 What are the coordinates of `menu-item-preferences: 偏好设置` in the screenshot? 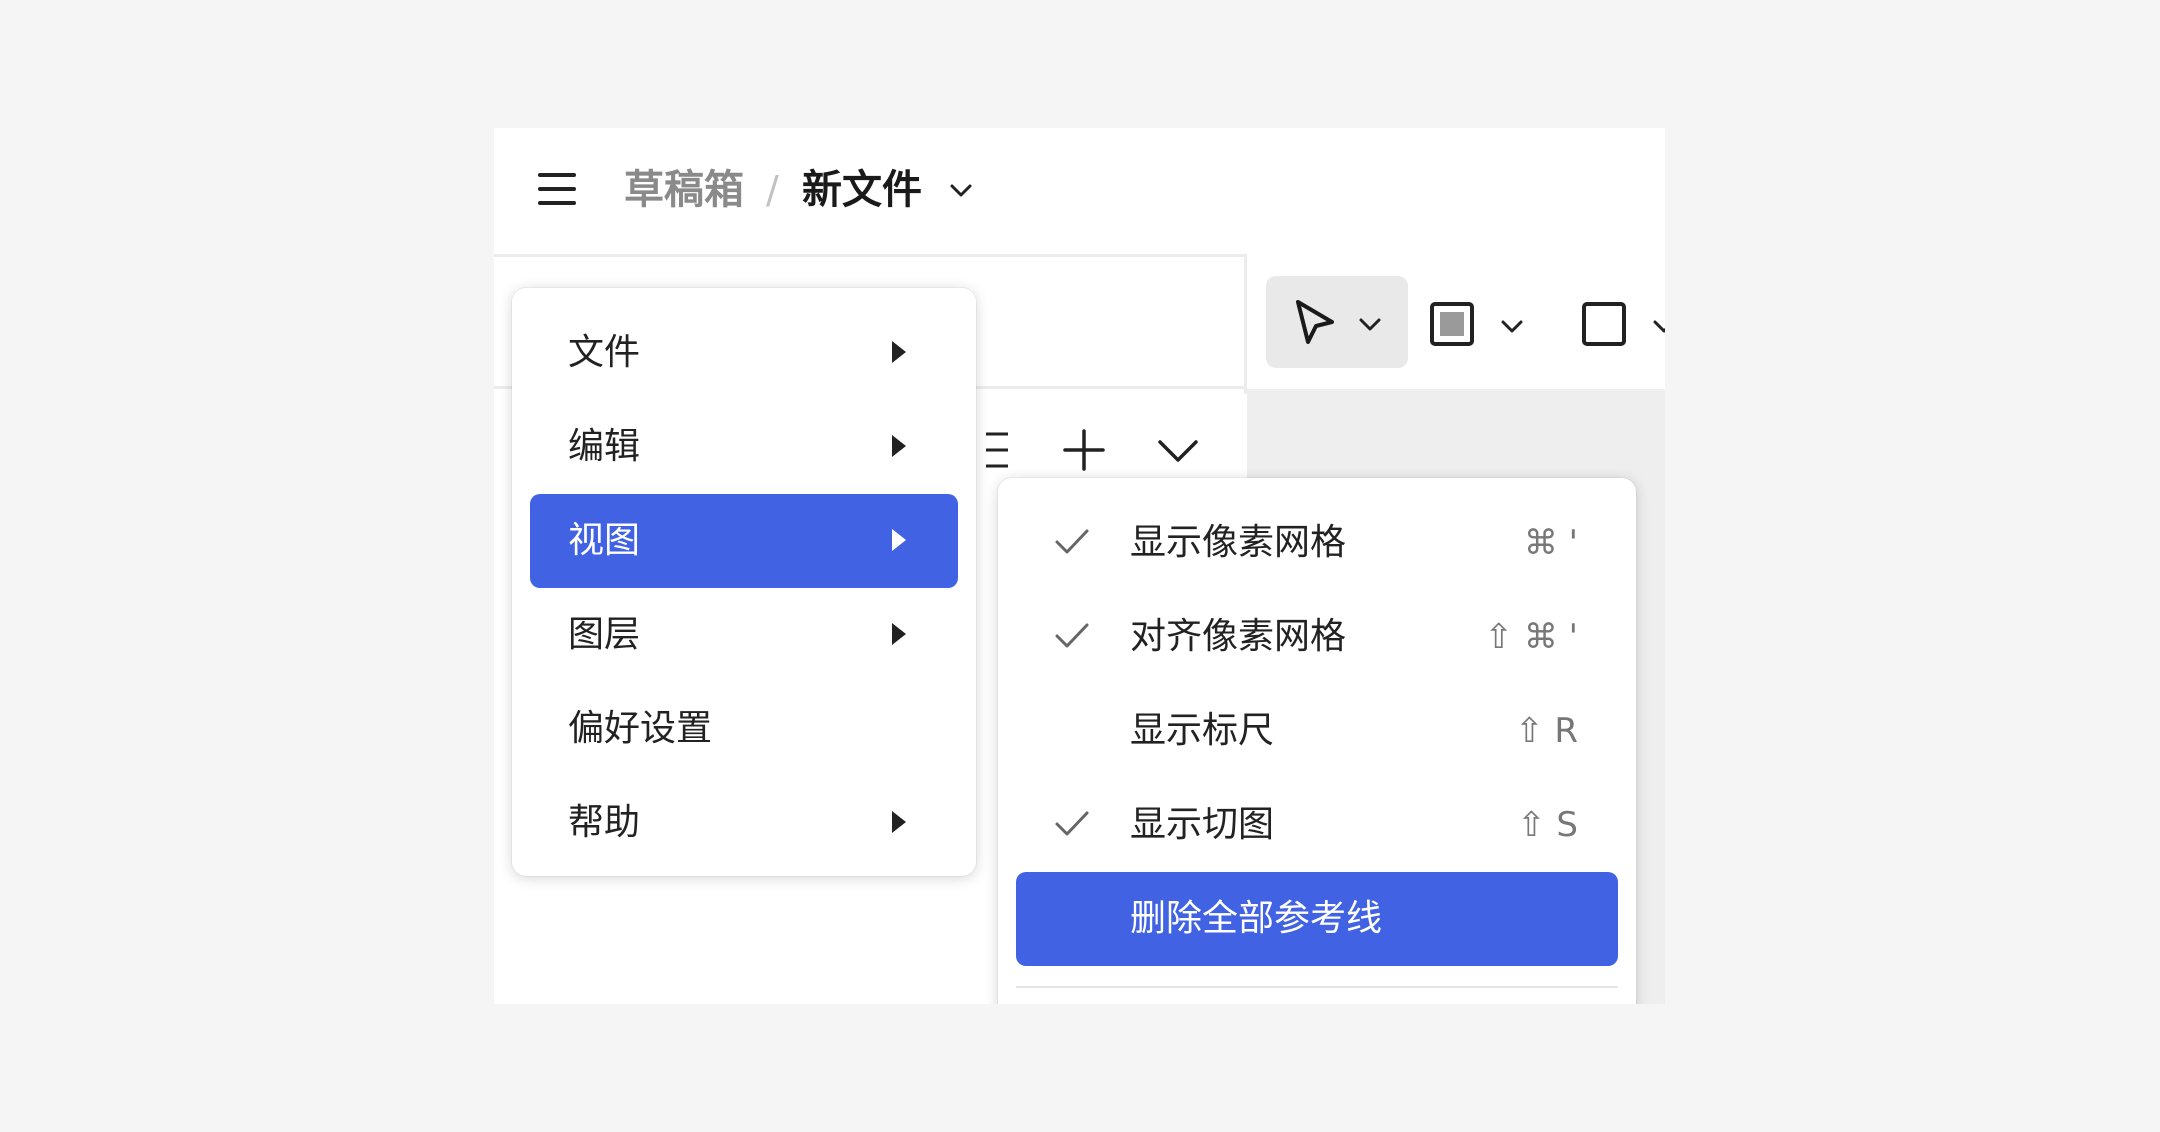 It's located at (744, 729).